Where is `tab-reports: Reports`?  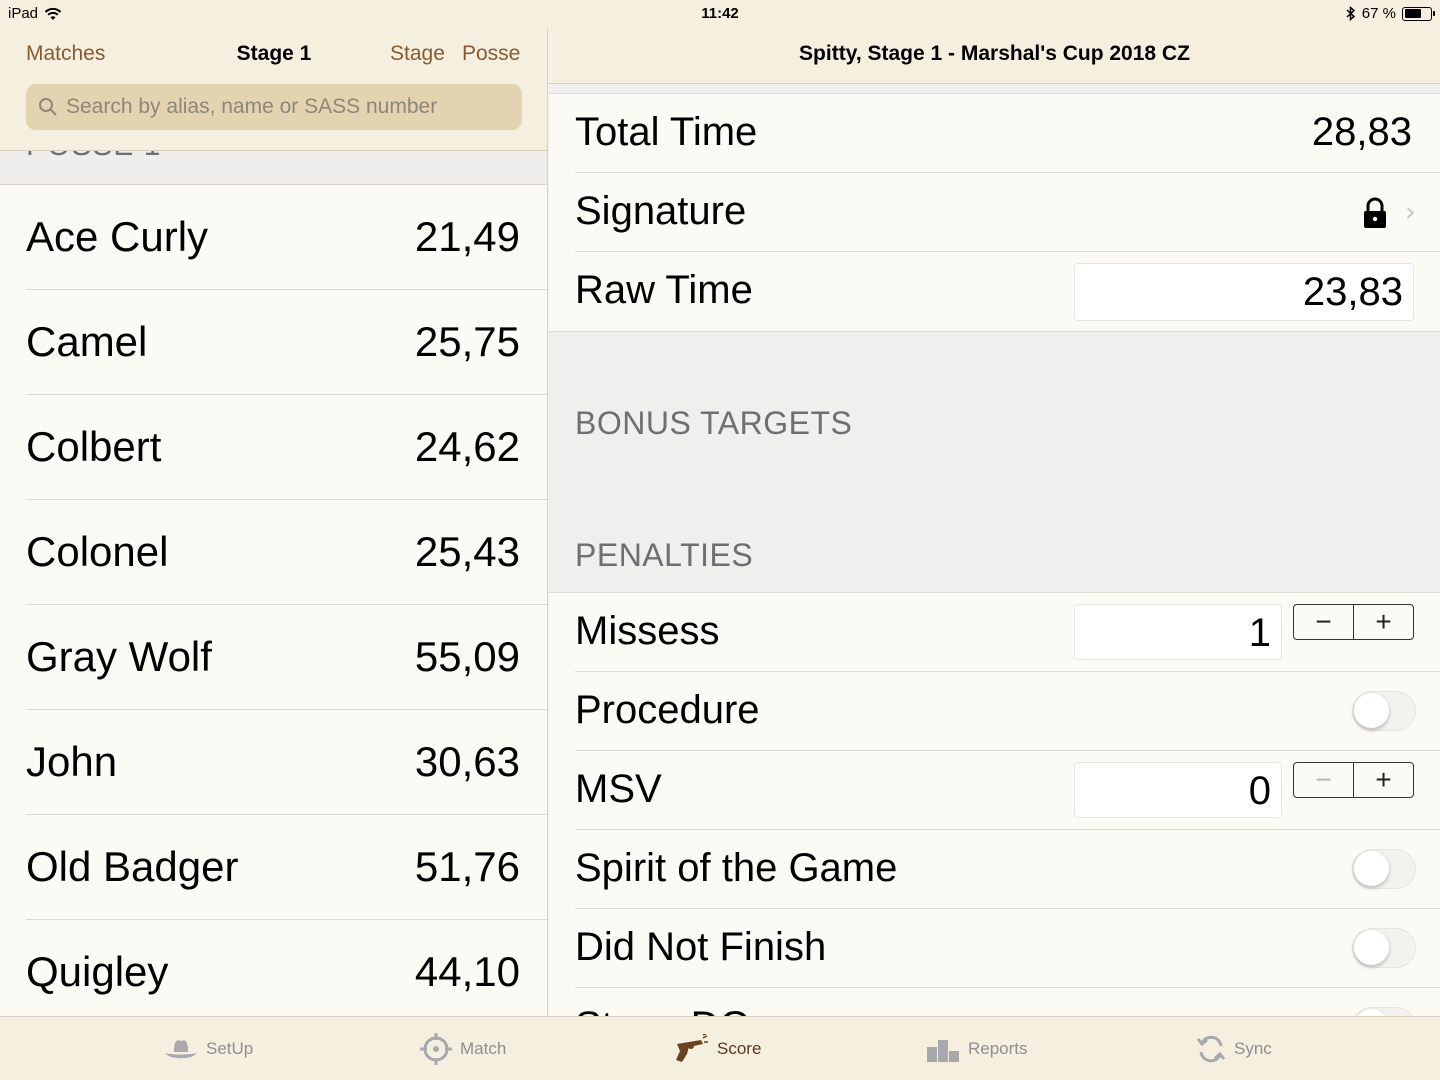 tab-reports: Reports is located at coordinates (977, 1048).